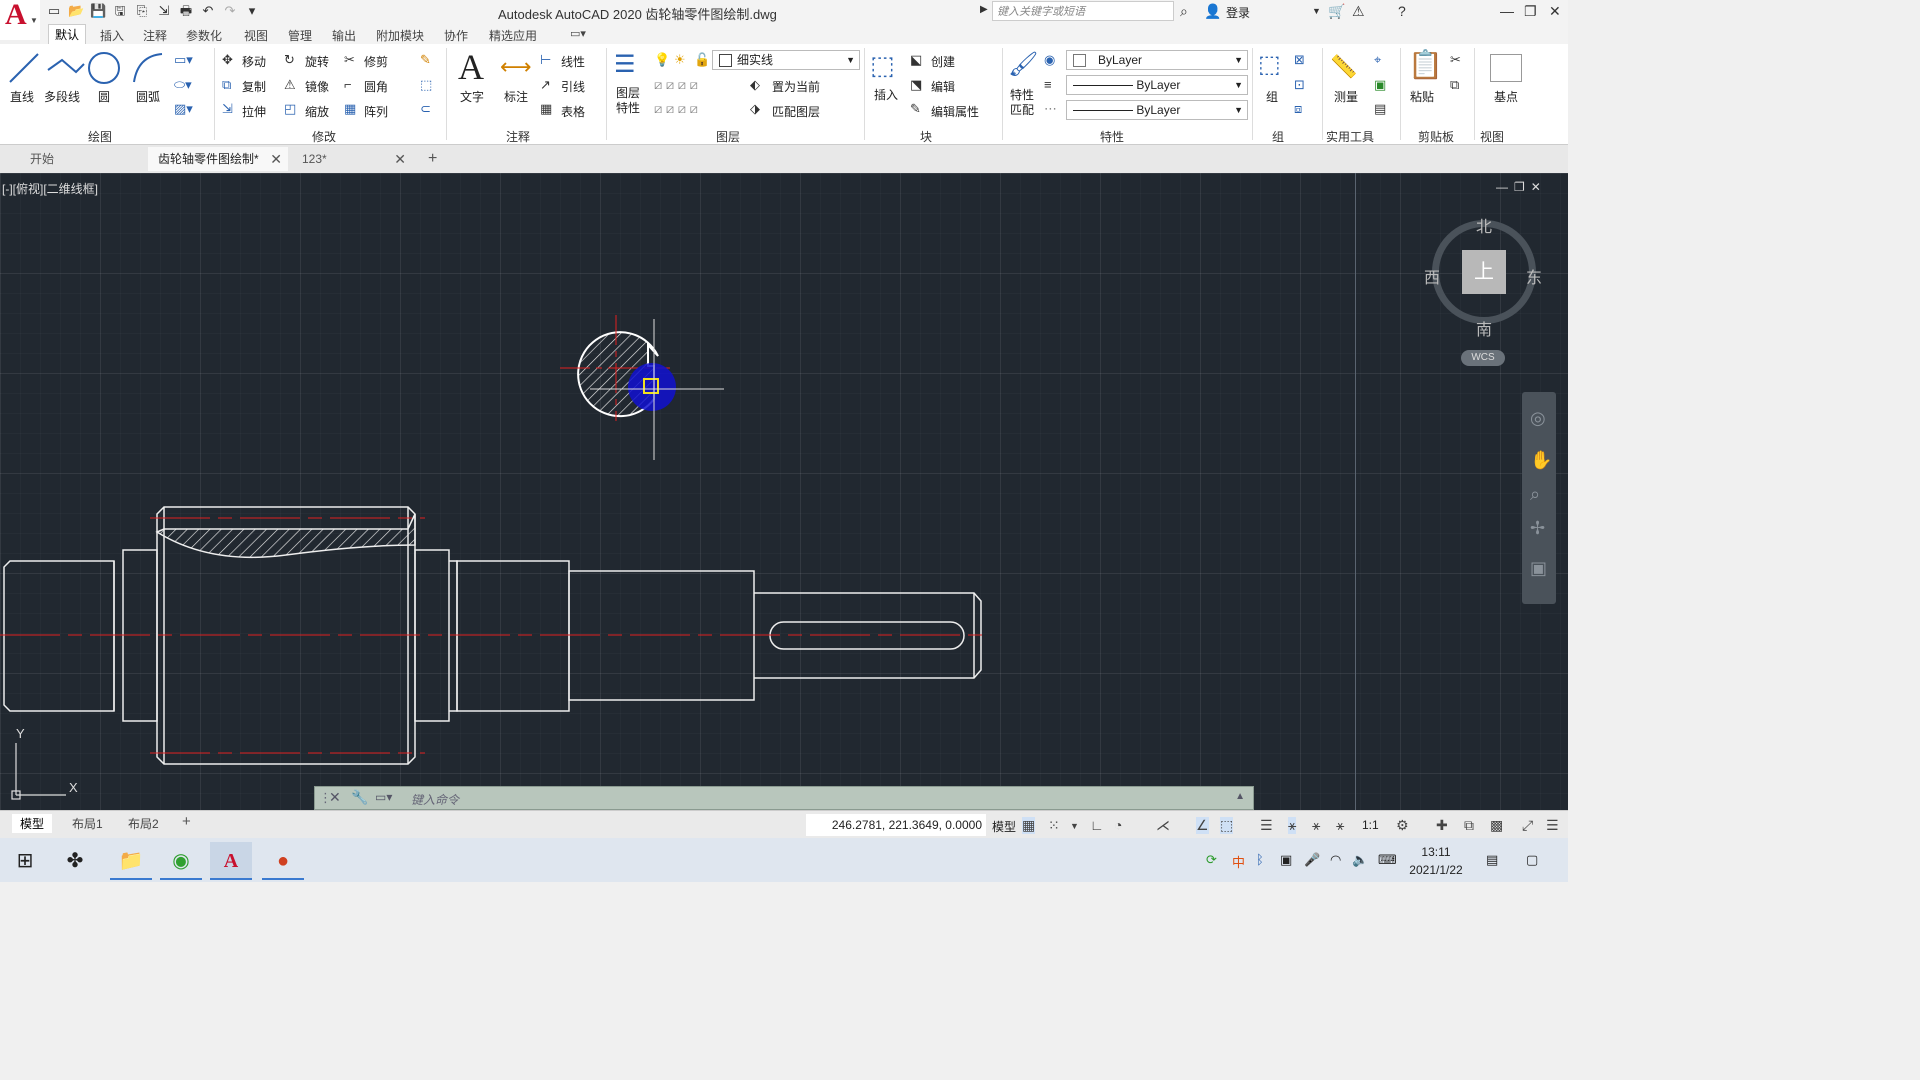 This screenshot has height=1080, width=1920. Describe the element at coordinates (573, 111) in the screenshot. I see `table-button: 表格` at that location.